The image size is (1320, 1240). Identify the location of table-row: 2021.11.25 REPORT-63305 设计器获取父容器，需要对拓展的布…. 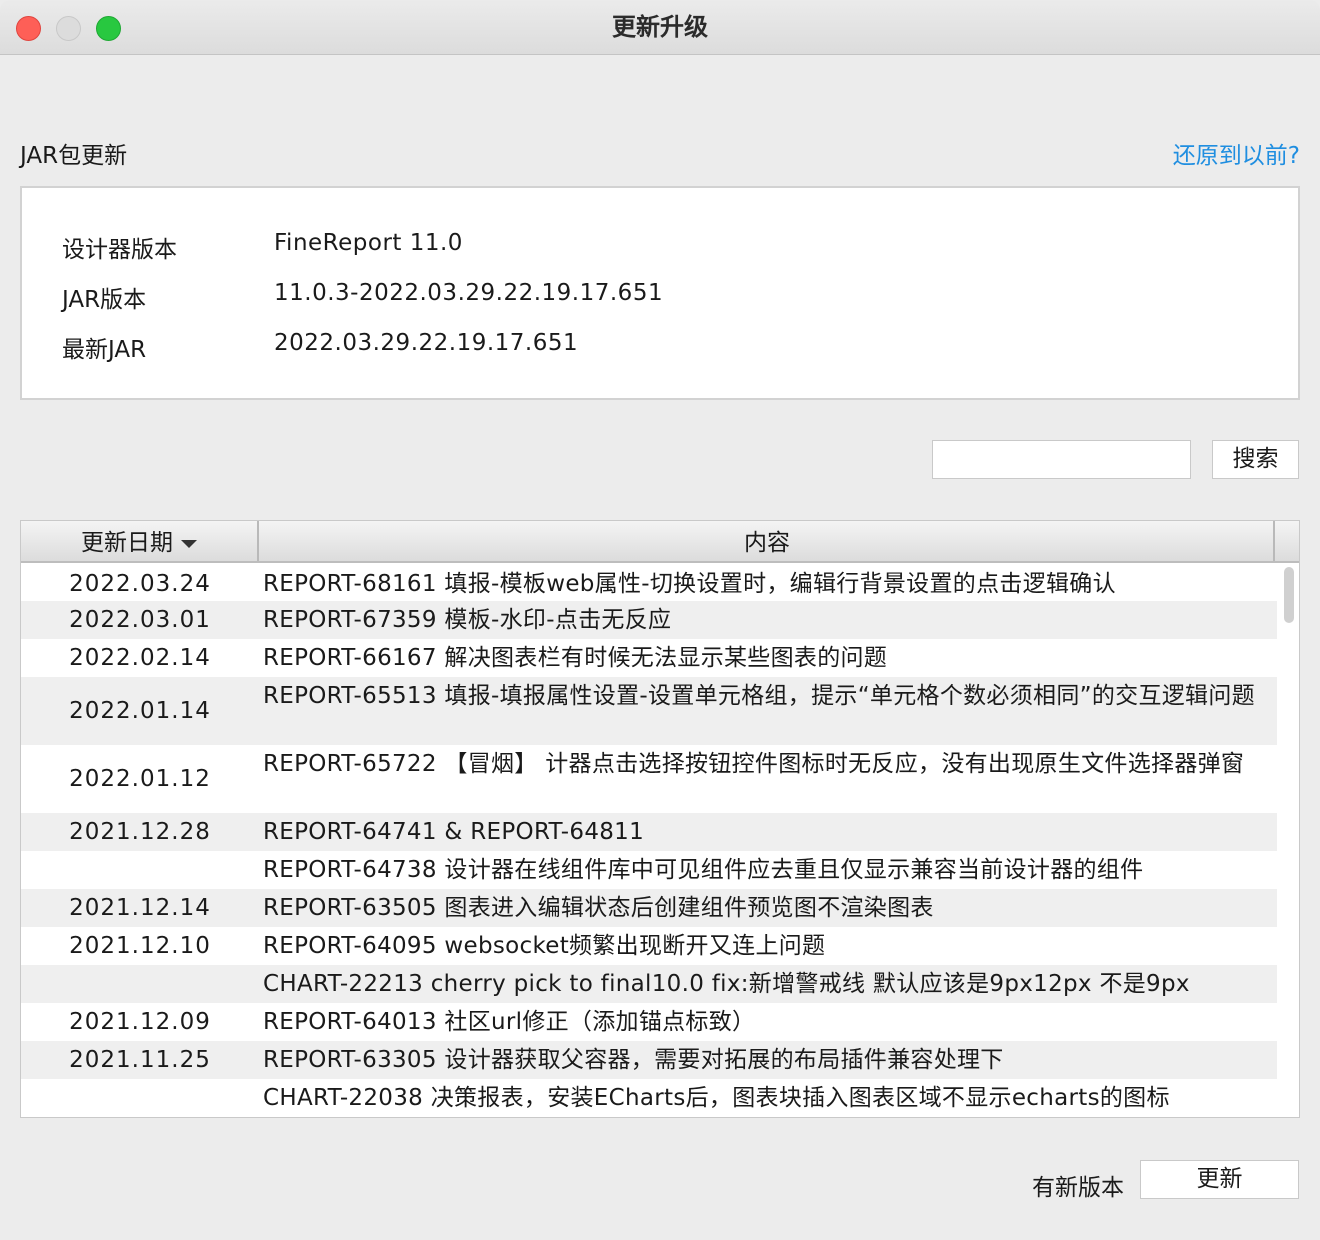
(649, 1060).